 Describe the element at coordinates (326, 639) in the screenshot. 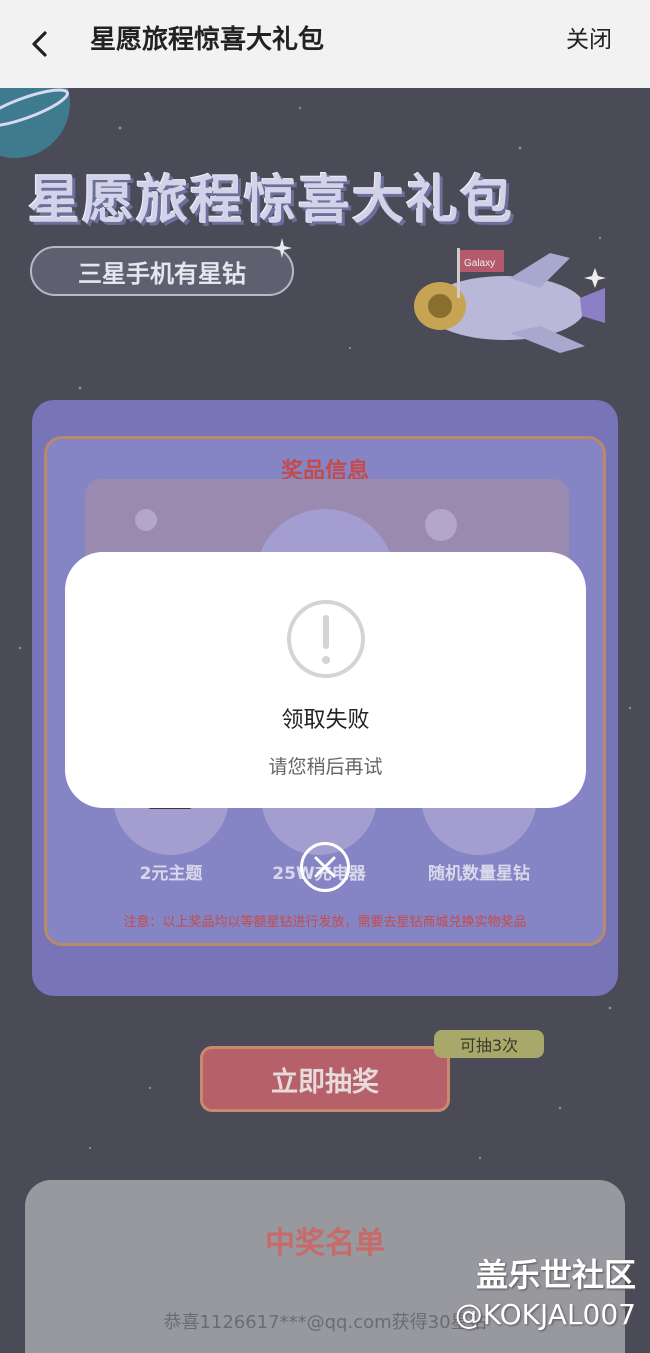

I see `warning-icon` at that location.